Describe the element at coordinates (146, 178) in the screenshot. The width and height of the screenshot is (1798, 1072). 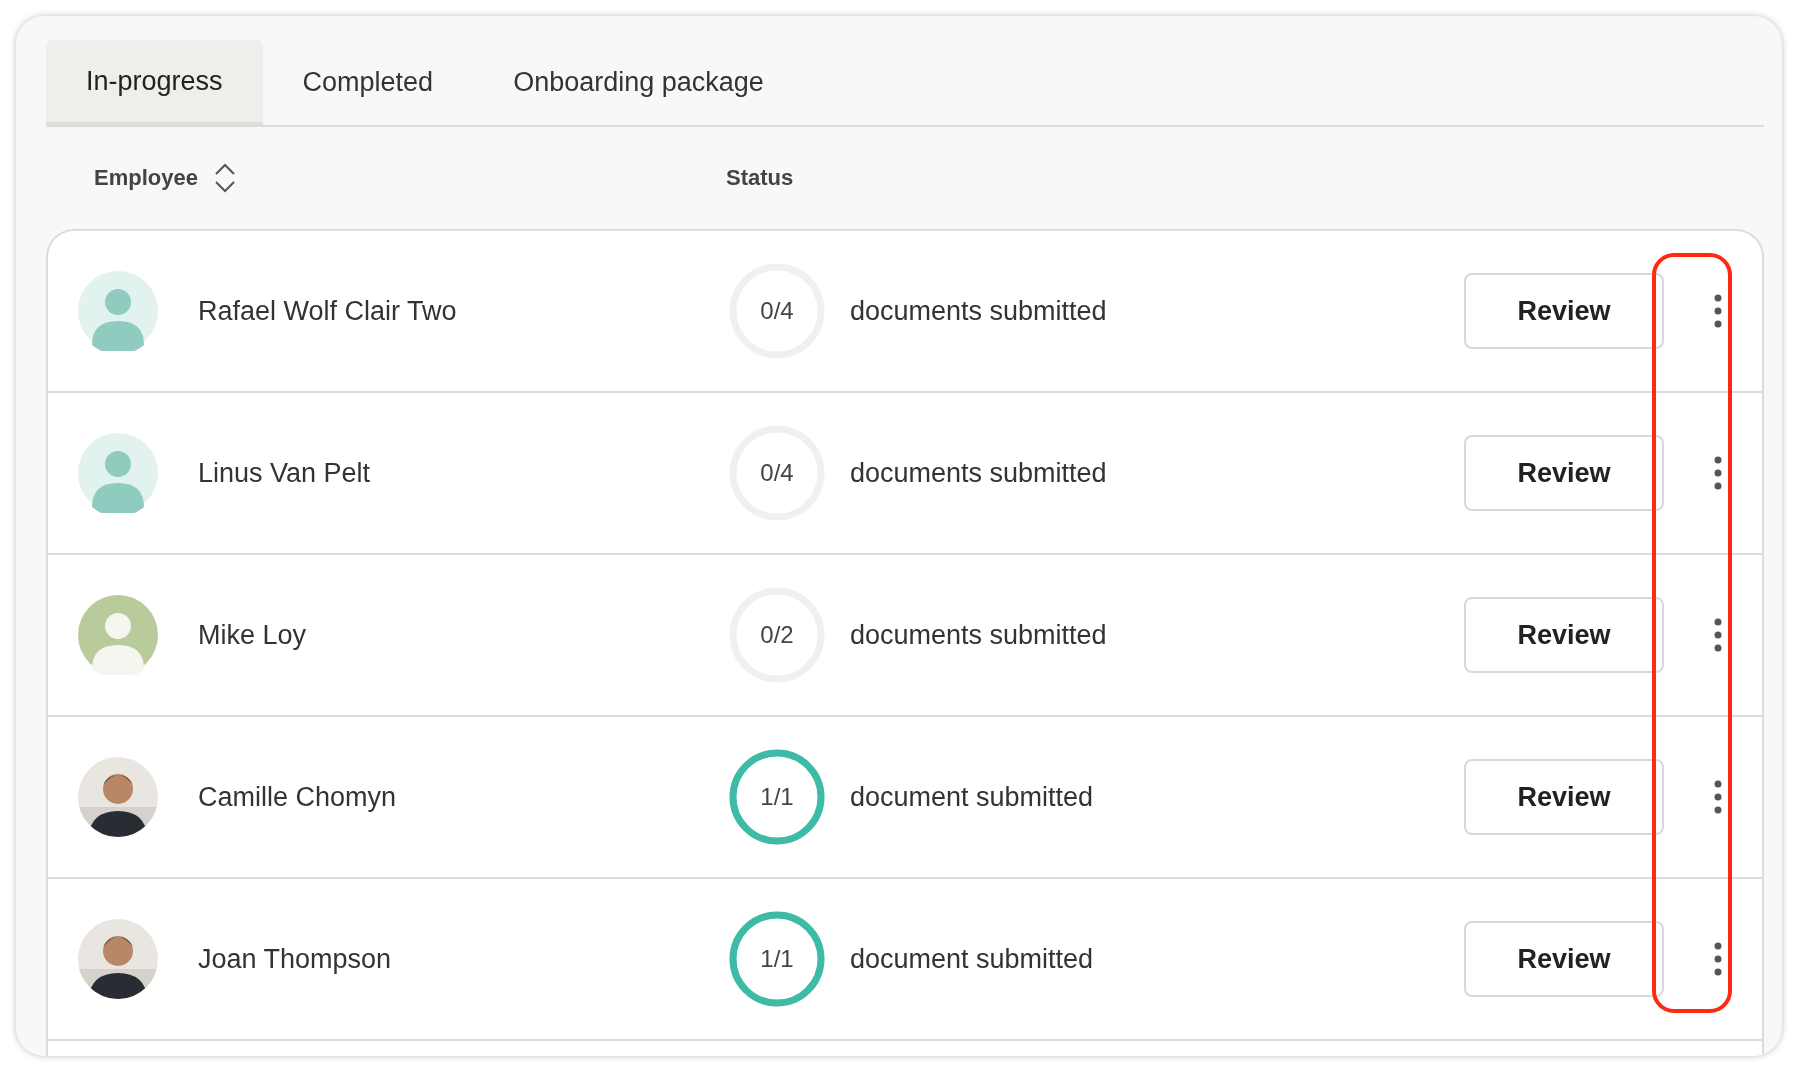
I see `column-header: Employee` at that location.